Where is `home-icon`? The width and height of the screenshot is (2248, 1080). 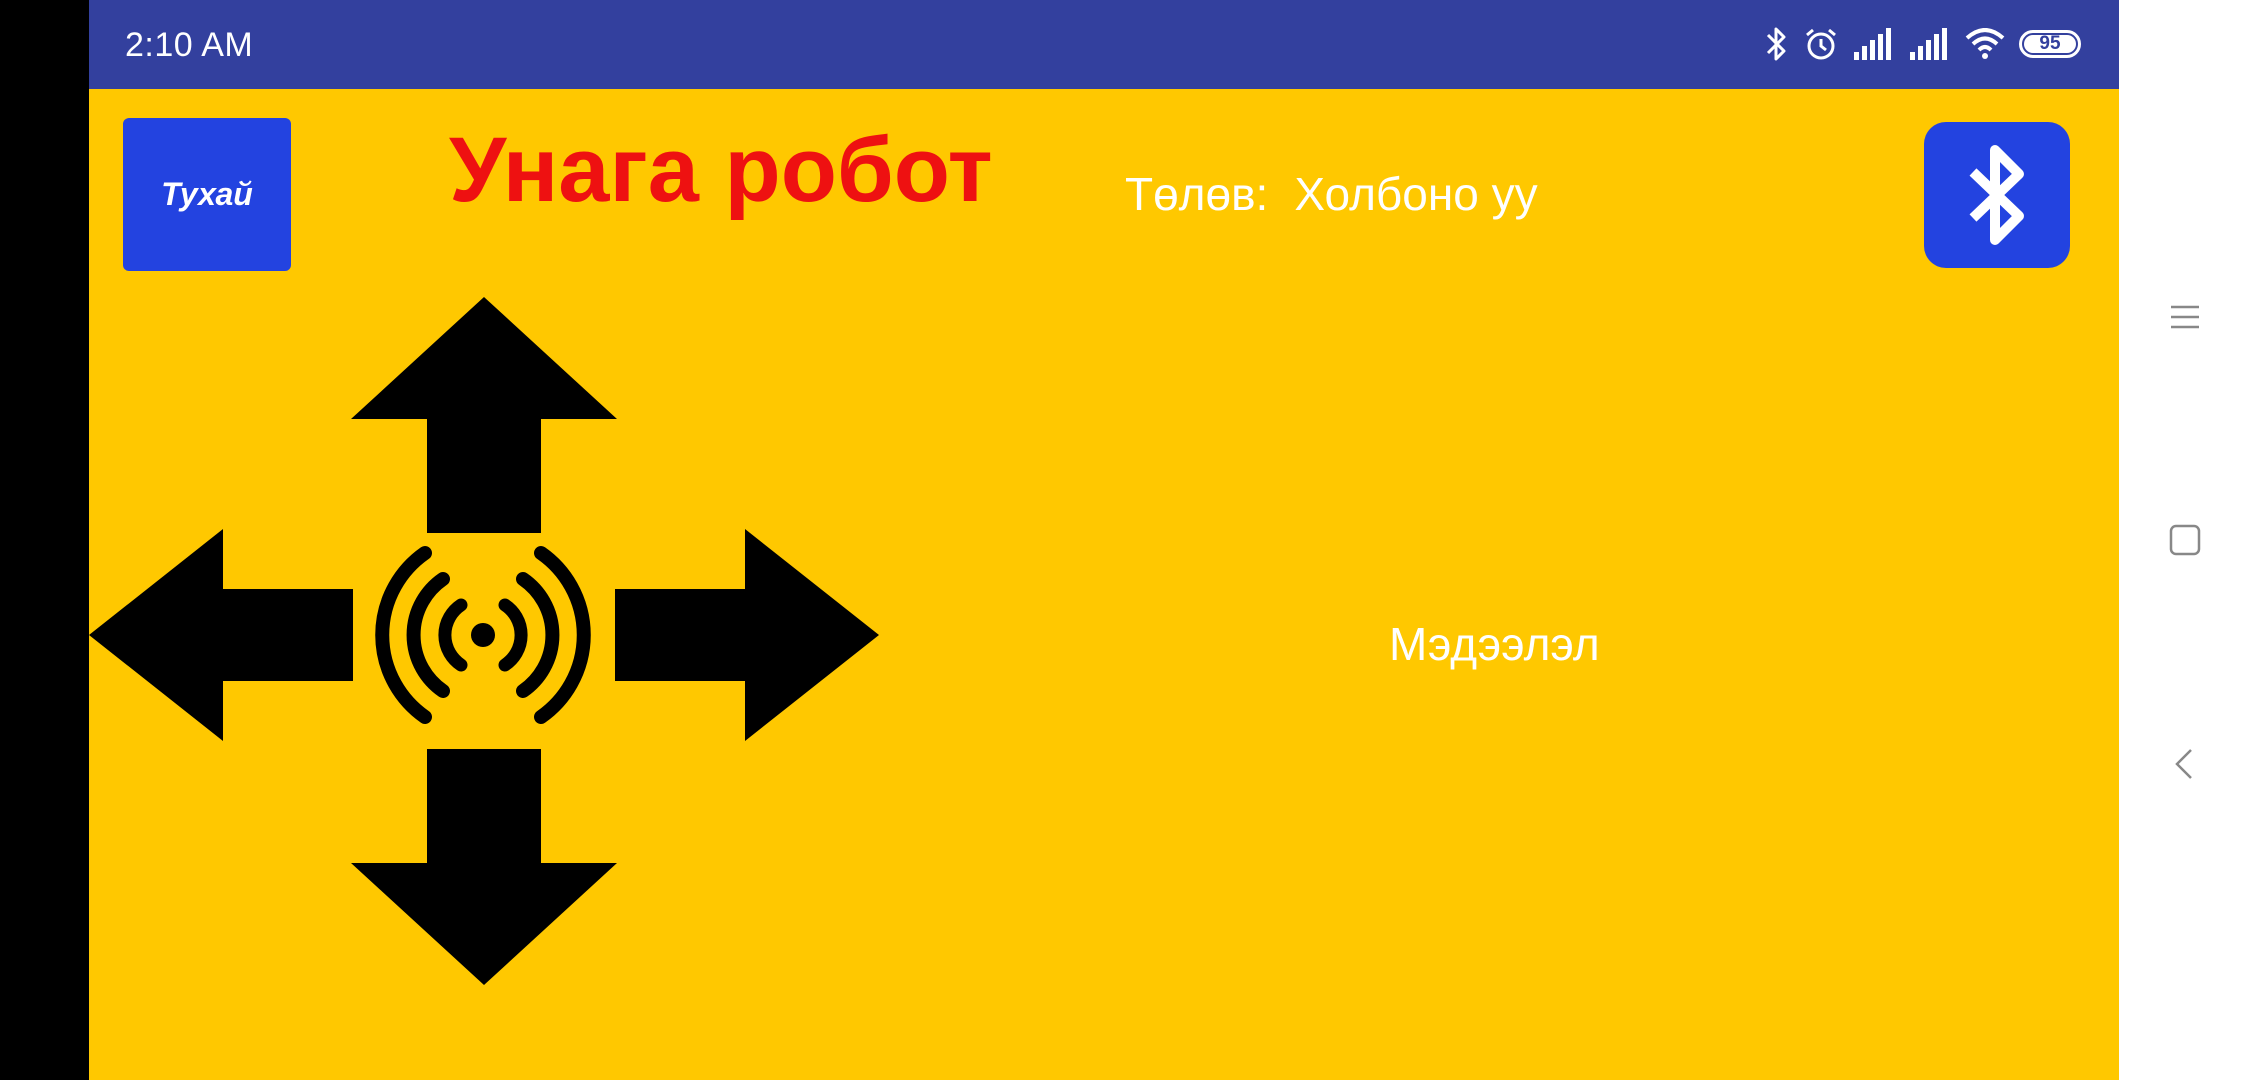
home-icon is located at coordinates (2185, 540).